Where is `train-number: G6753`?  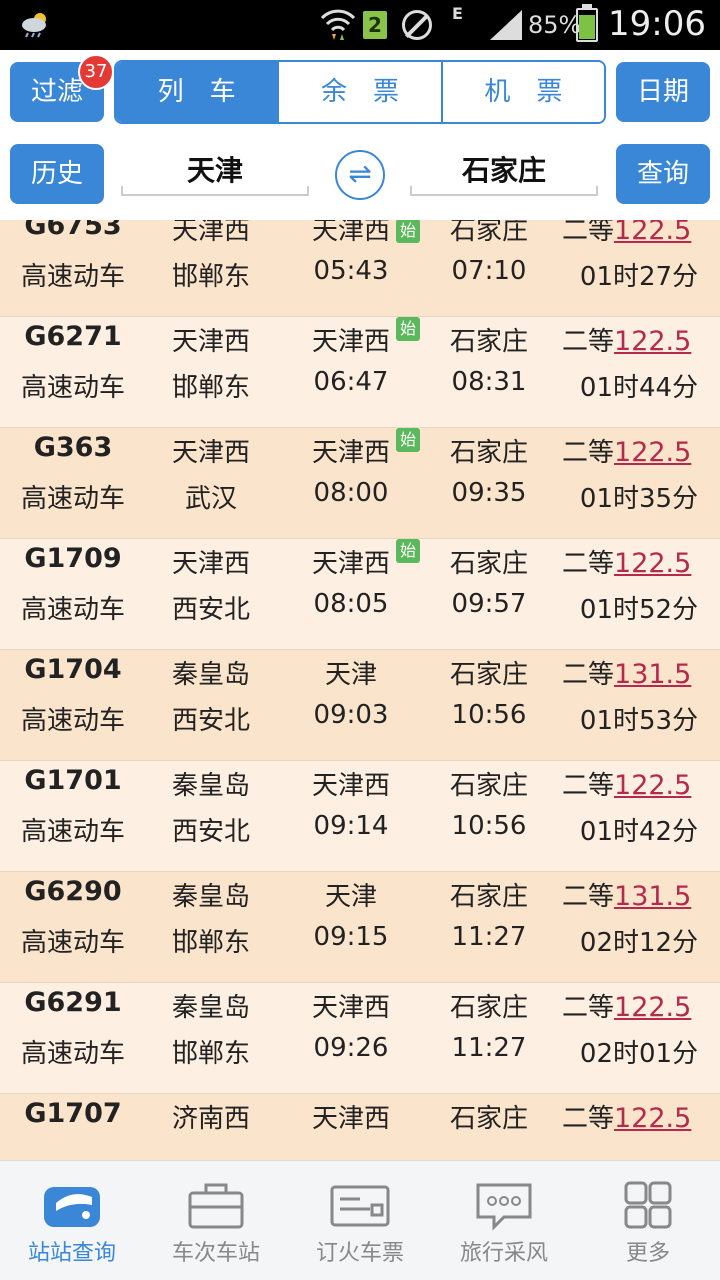 train-number: G6753 is located at coordinates (73, 230).